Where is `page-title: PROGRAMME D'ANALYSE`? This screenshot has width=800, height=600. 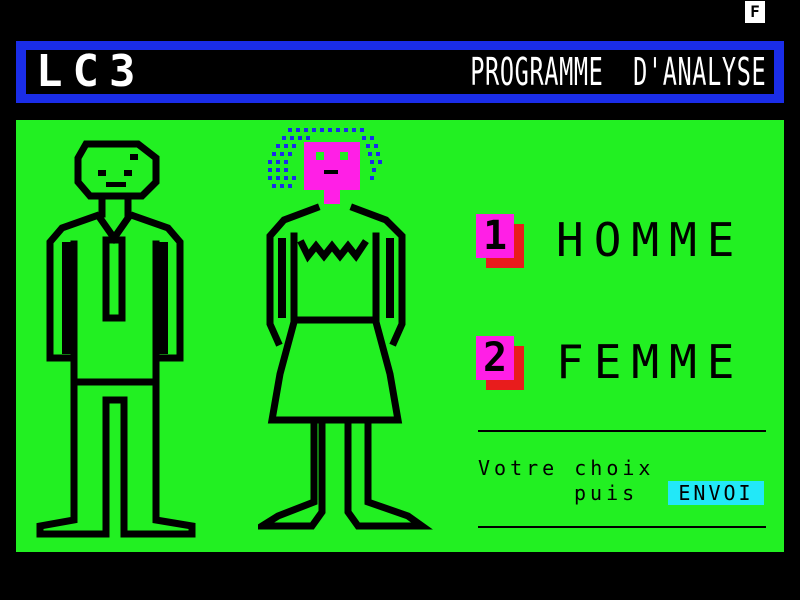 page-title: PROGRAMME D'ANALYSE is located at coordinates (618, 72).